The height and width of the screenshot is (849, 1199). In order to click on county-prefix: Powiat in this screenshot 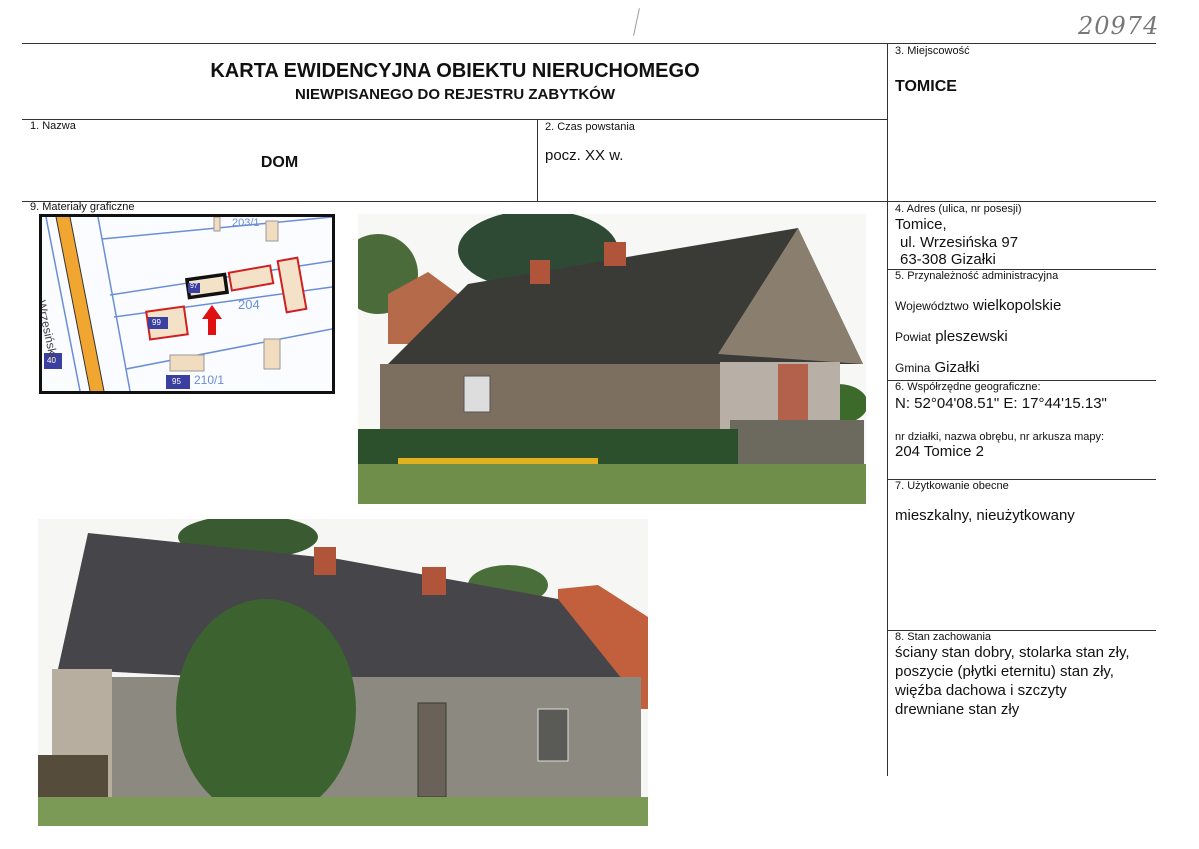, I will do `click(913, 337)`.